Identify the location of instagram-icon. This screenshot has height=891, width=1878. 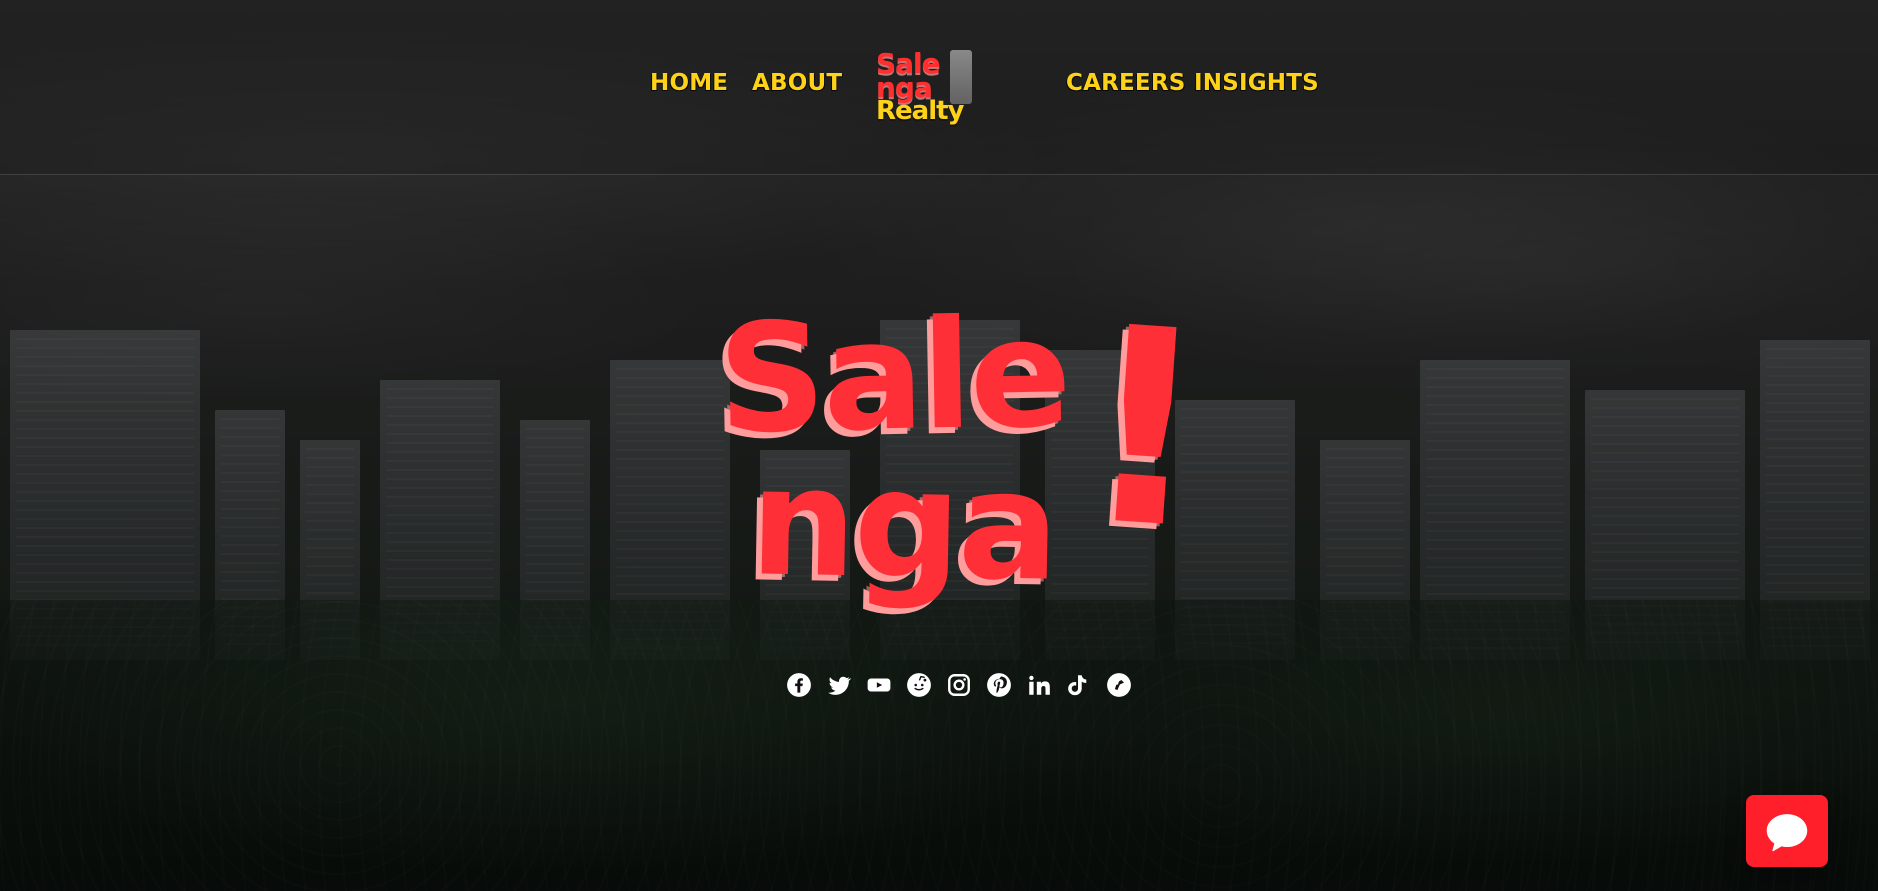
(959, 685).